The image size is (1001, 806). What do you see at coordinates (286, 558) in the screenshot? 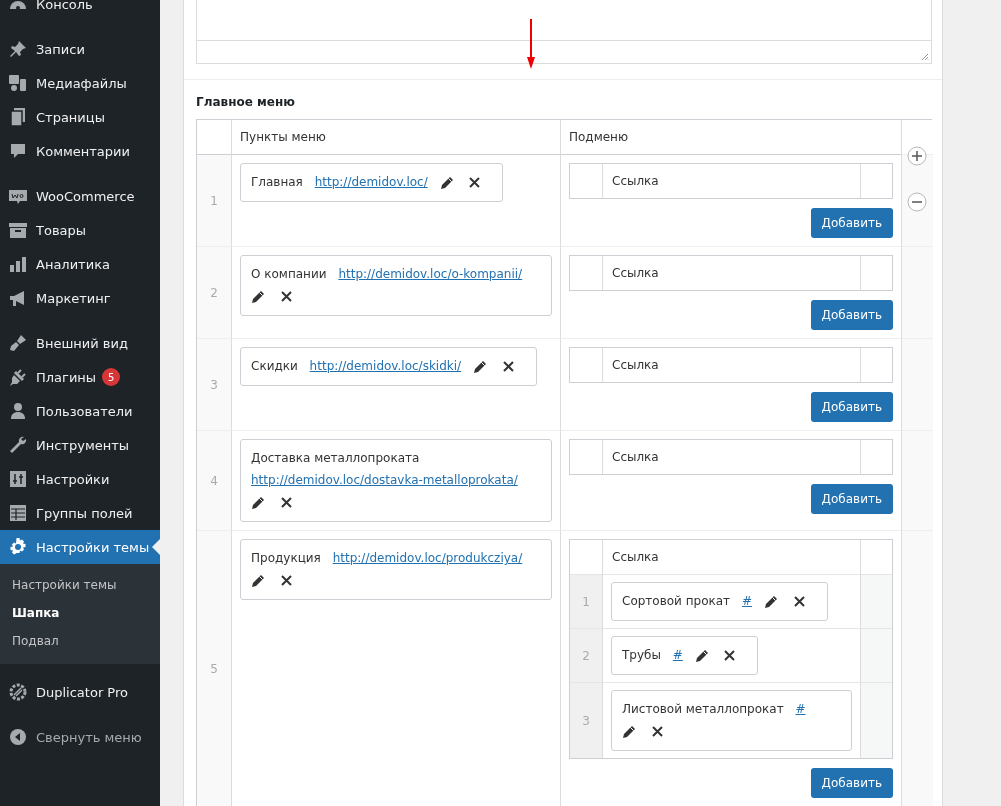
I see `menu-item-label: Продукция` at bounding box center [286, 558].